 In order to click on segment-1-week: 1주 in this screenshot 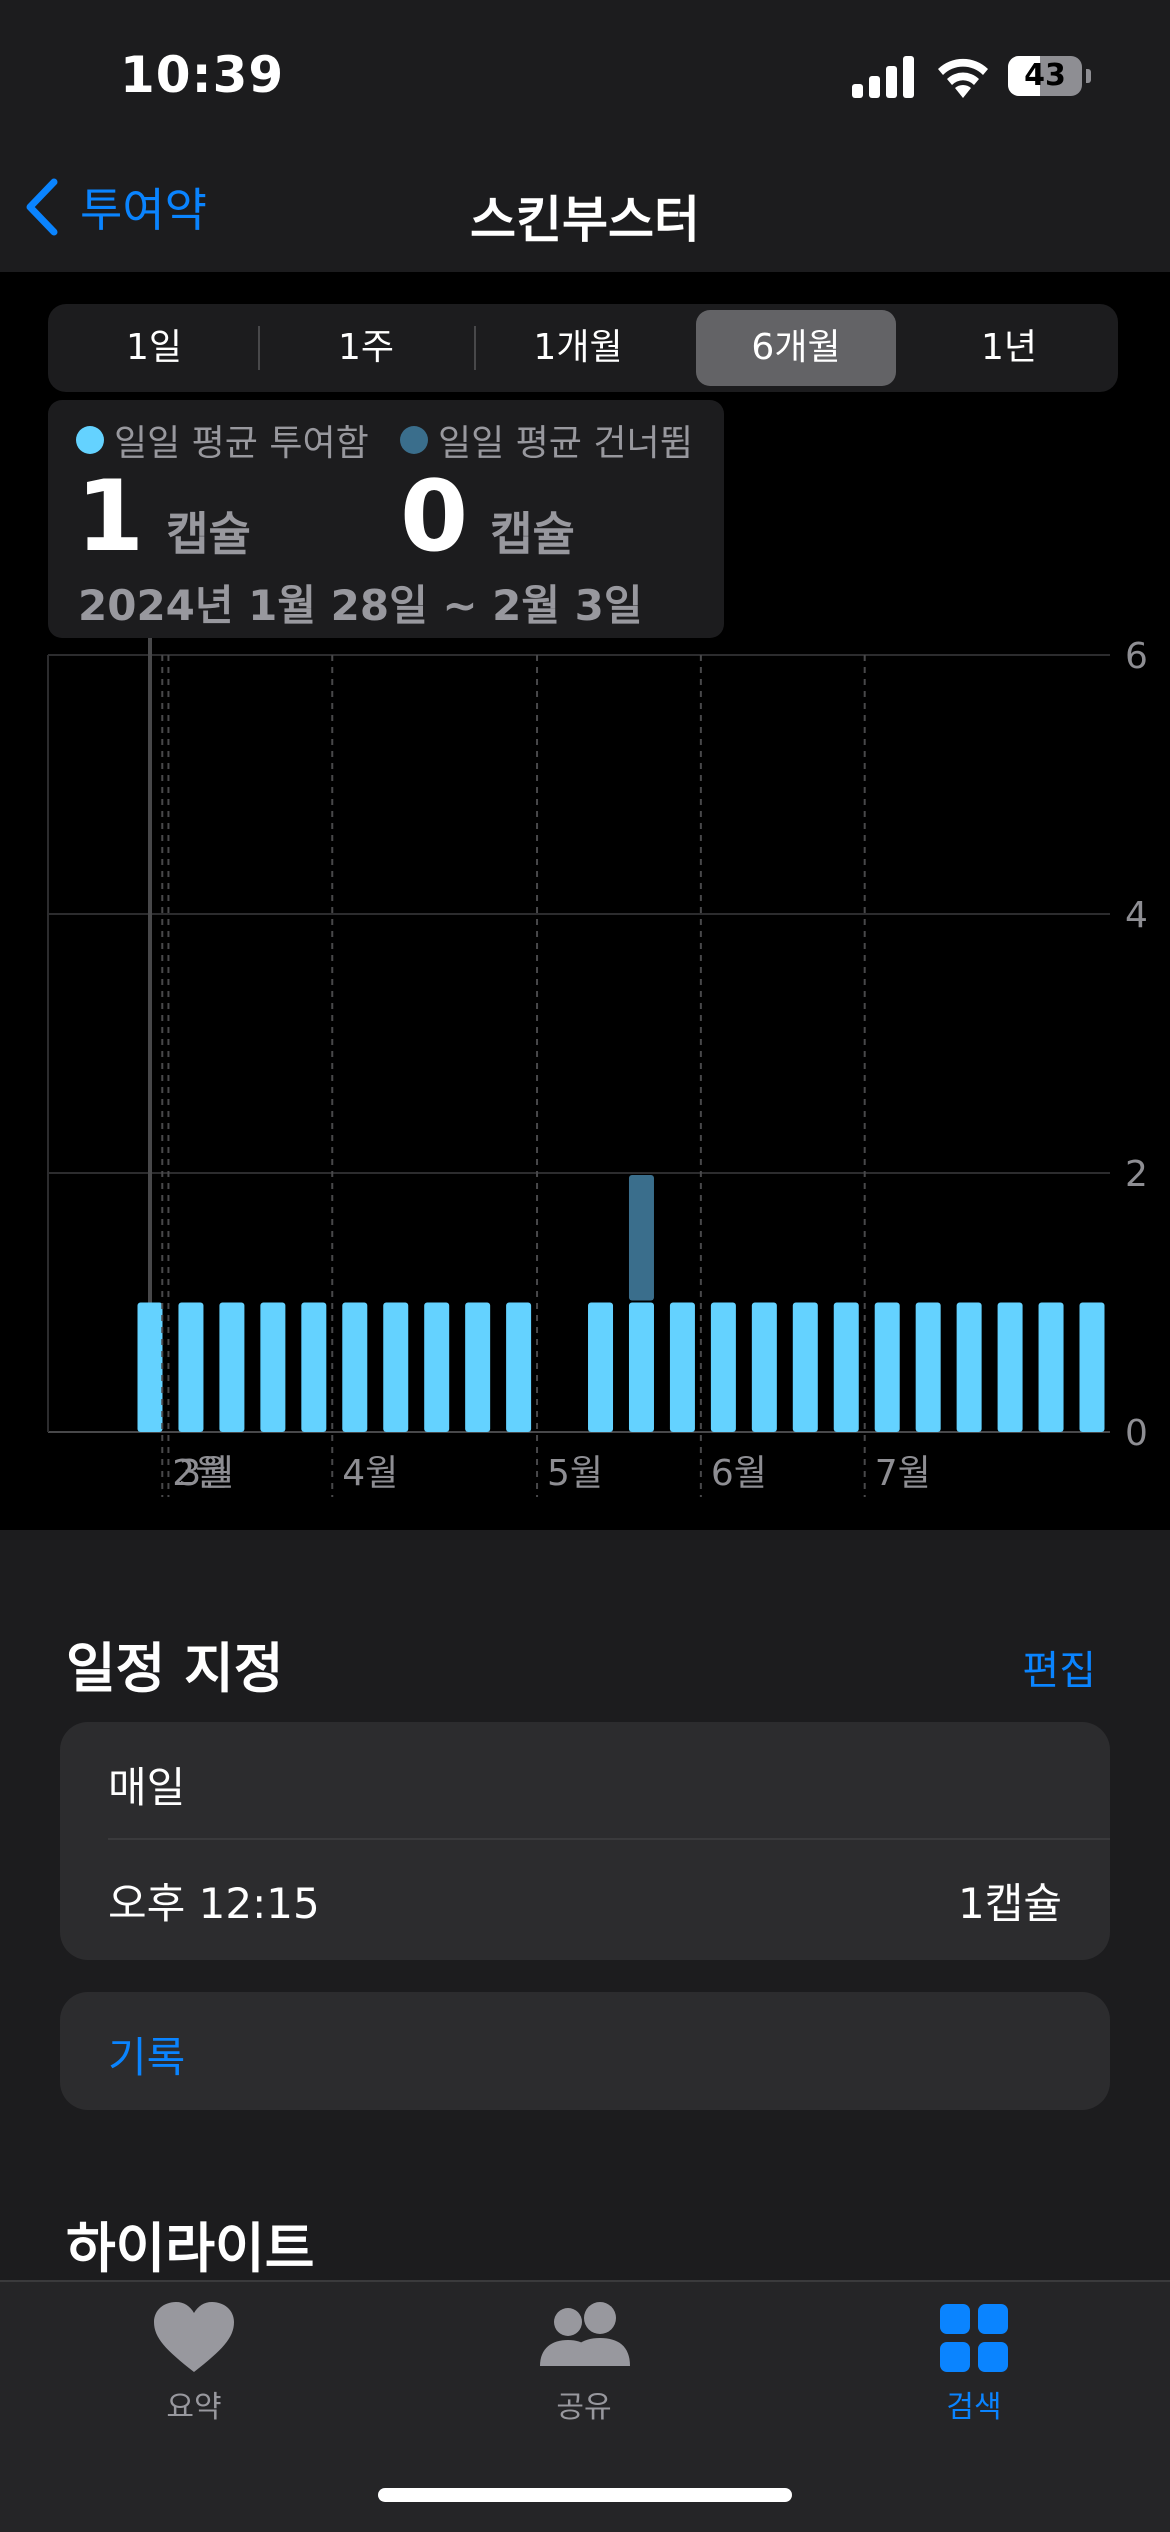, I will do `click(366, 348)`.